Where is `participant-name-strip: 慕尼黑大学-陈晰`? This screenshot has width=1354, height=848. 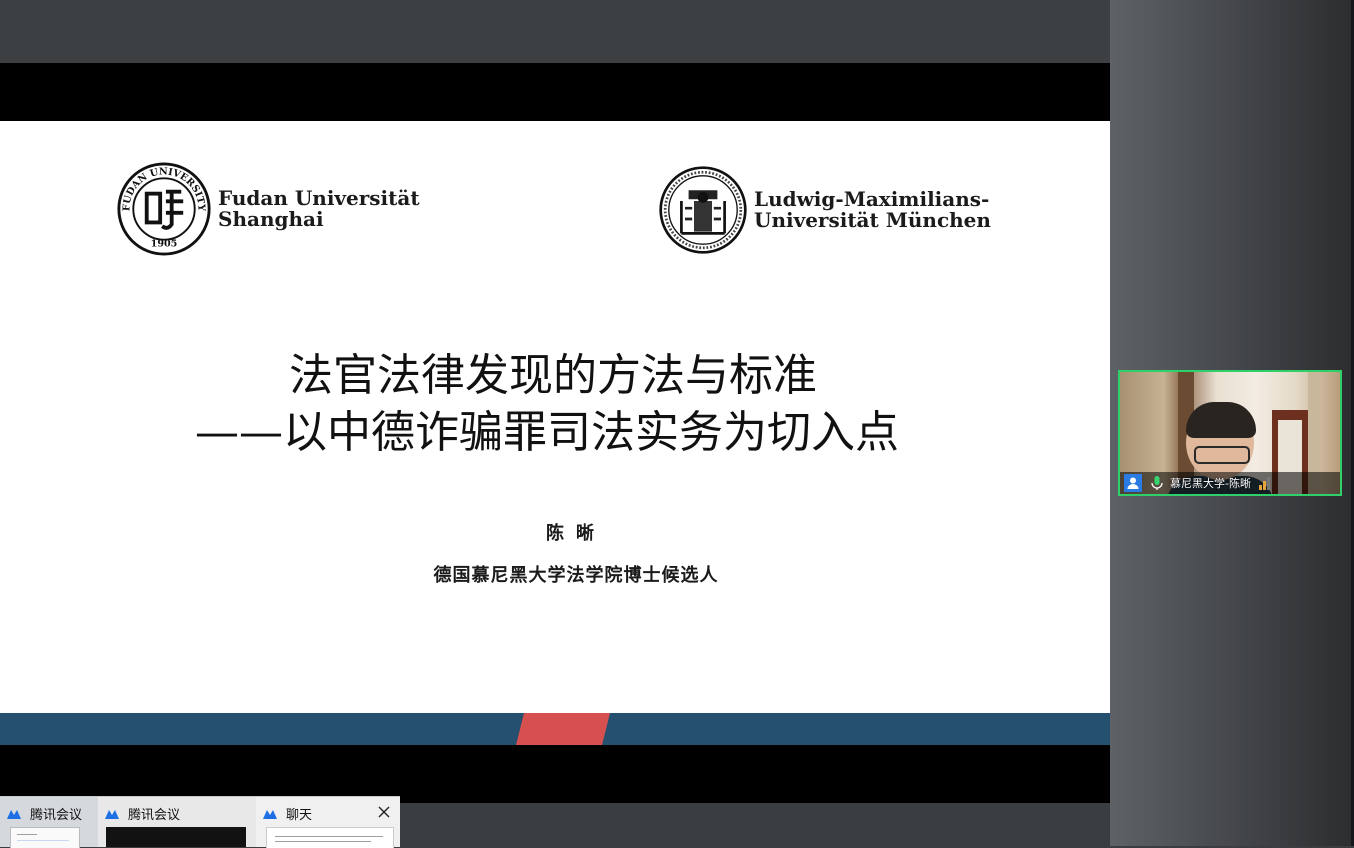 participant-name-strip: 慕尼黑大学-陈晰 is located at coordinates (1230, 483).